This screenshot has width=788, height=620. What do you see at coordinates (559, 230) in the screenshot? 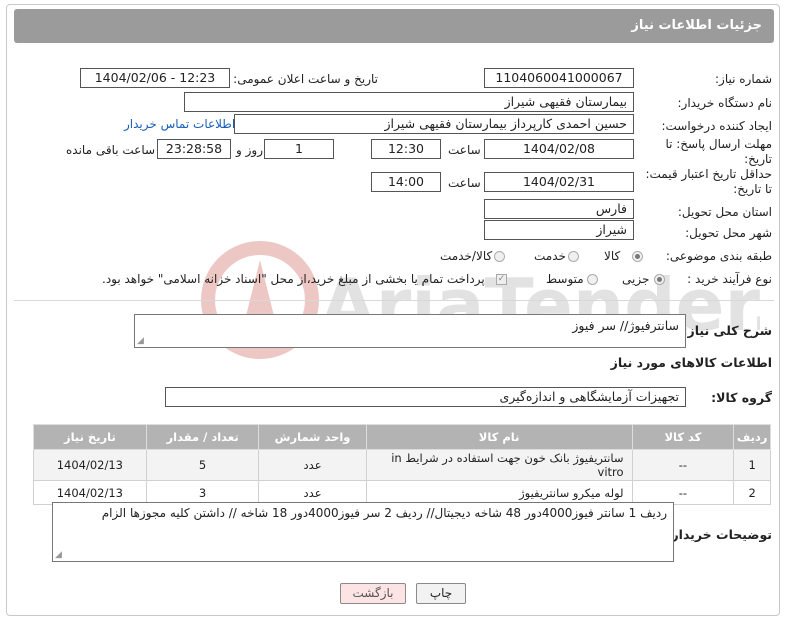
I see `city-field: شیراز` at bounding box center [559, 230].